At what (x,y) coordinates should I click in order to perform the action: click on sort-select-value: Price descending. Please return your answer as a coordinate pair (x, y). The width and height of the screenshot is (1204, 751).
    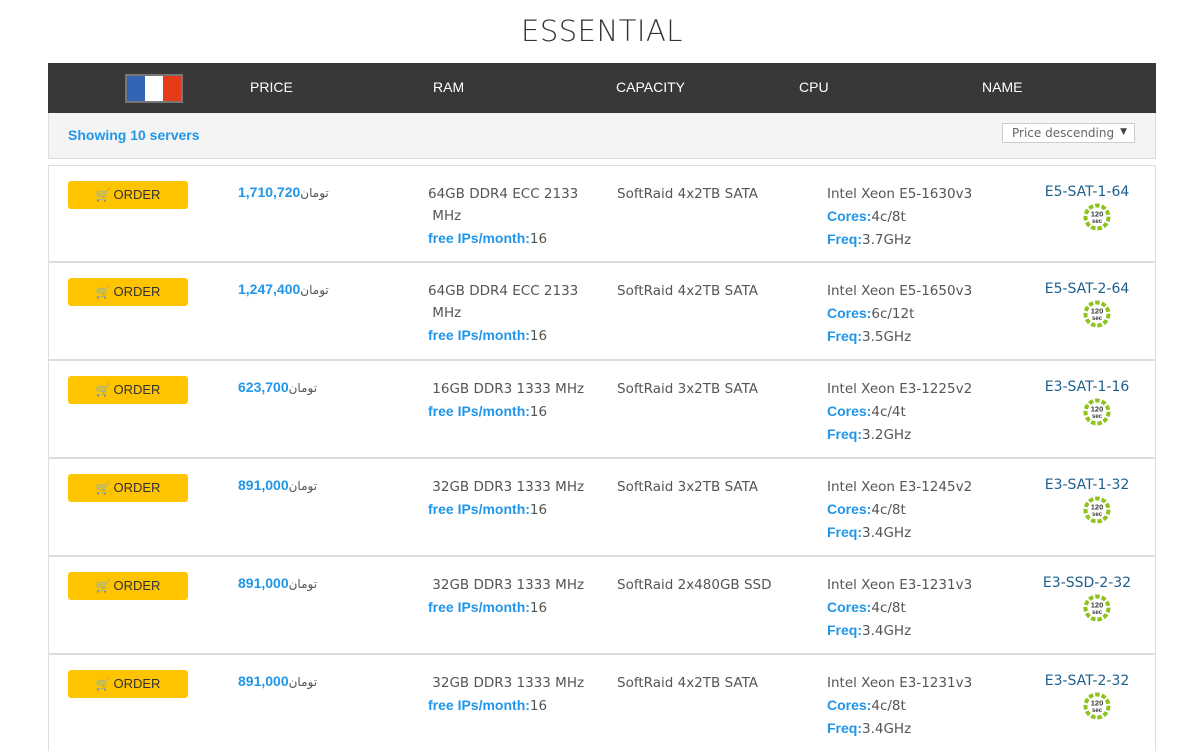
    Looking at the image, I should click on (1063, 133).